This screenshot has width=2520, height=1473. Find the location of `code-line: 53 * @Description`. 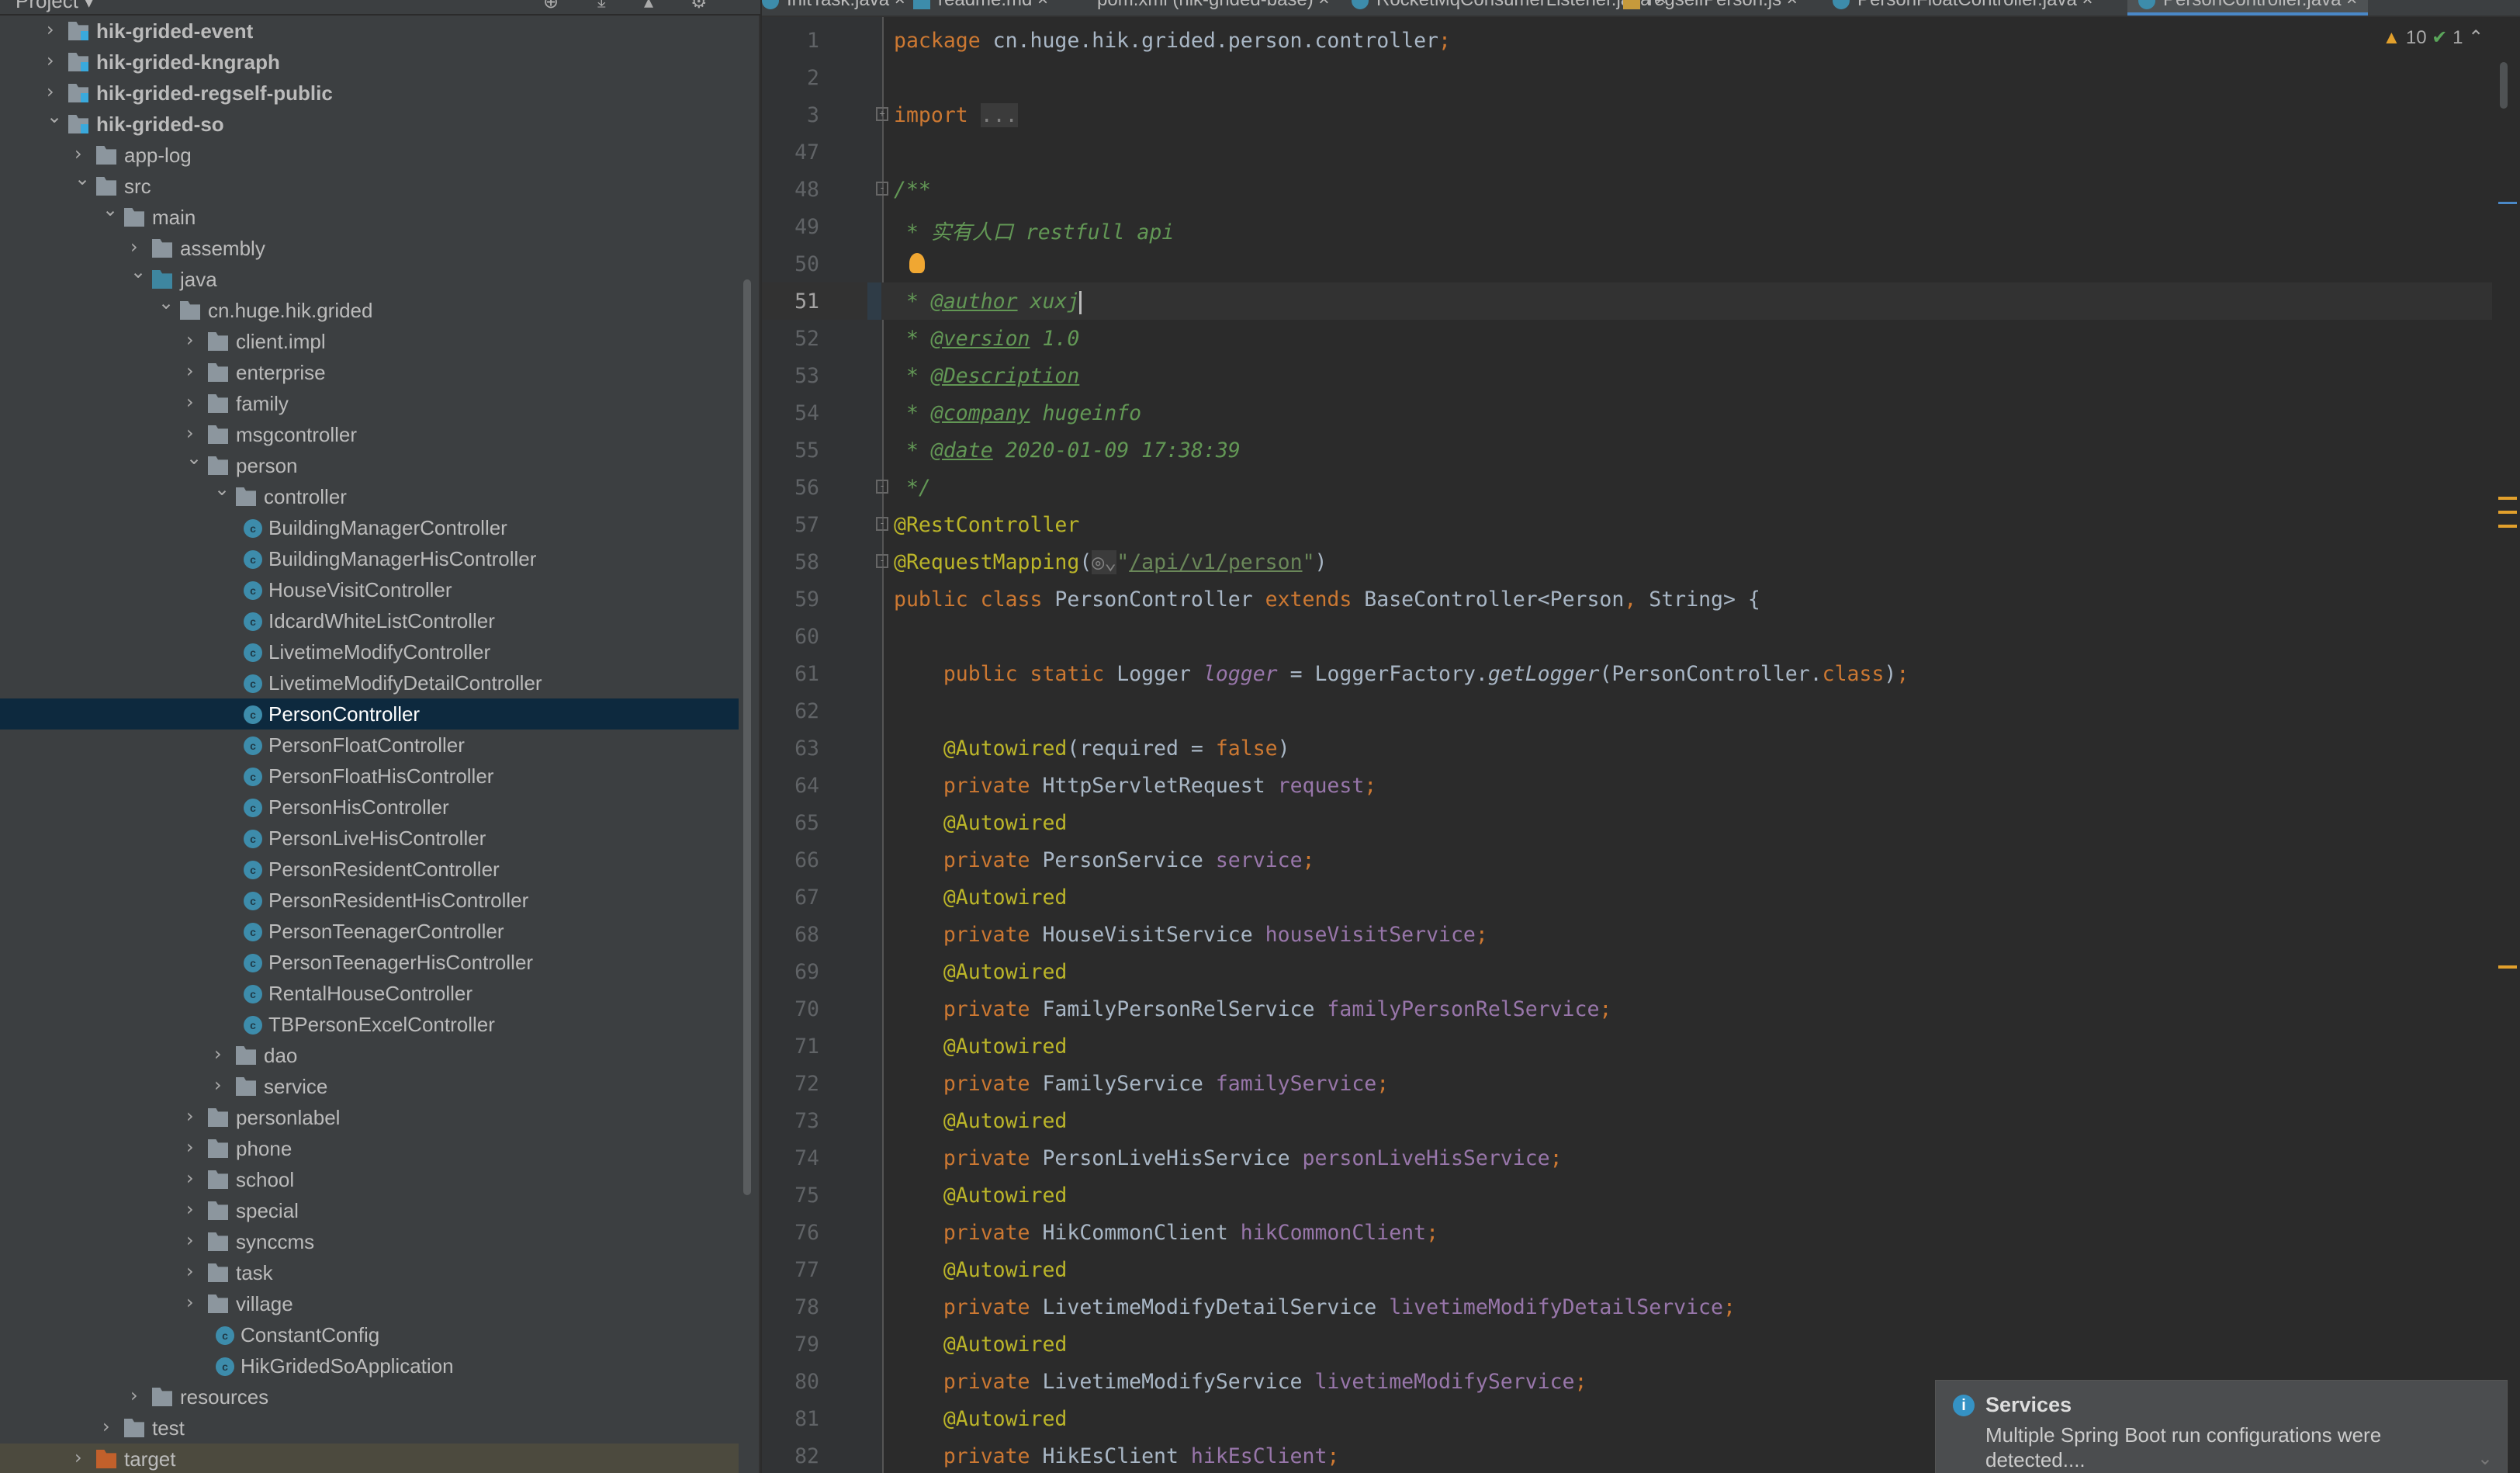

code-line: 53 * @Description is located at coordinates (1627, 375).